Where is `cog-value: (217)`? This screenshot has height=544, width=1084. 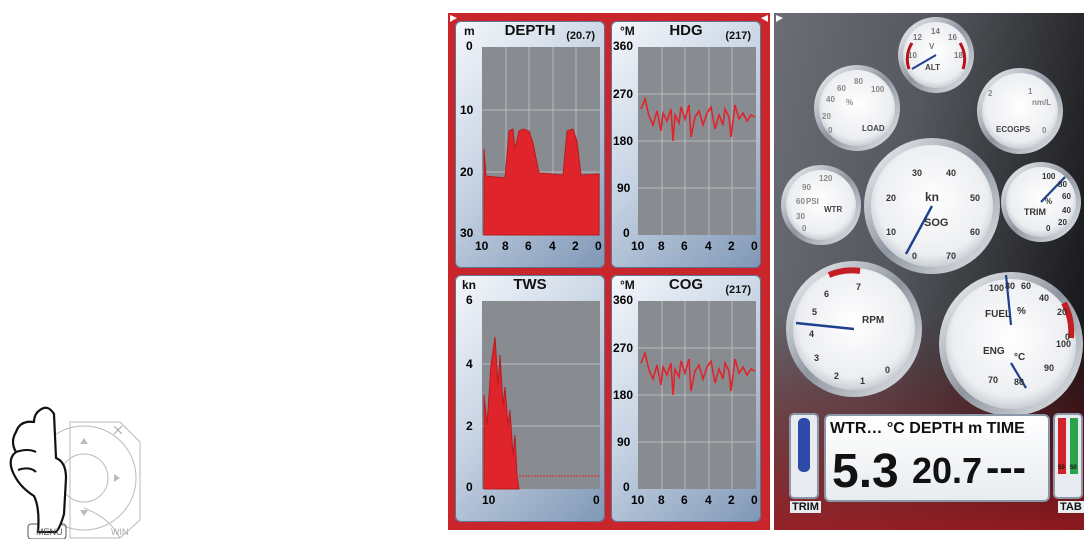 cog-value: (217) is located at coordinates (738, 290).